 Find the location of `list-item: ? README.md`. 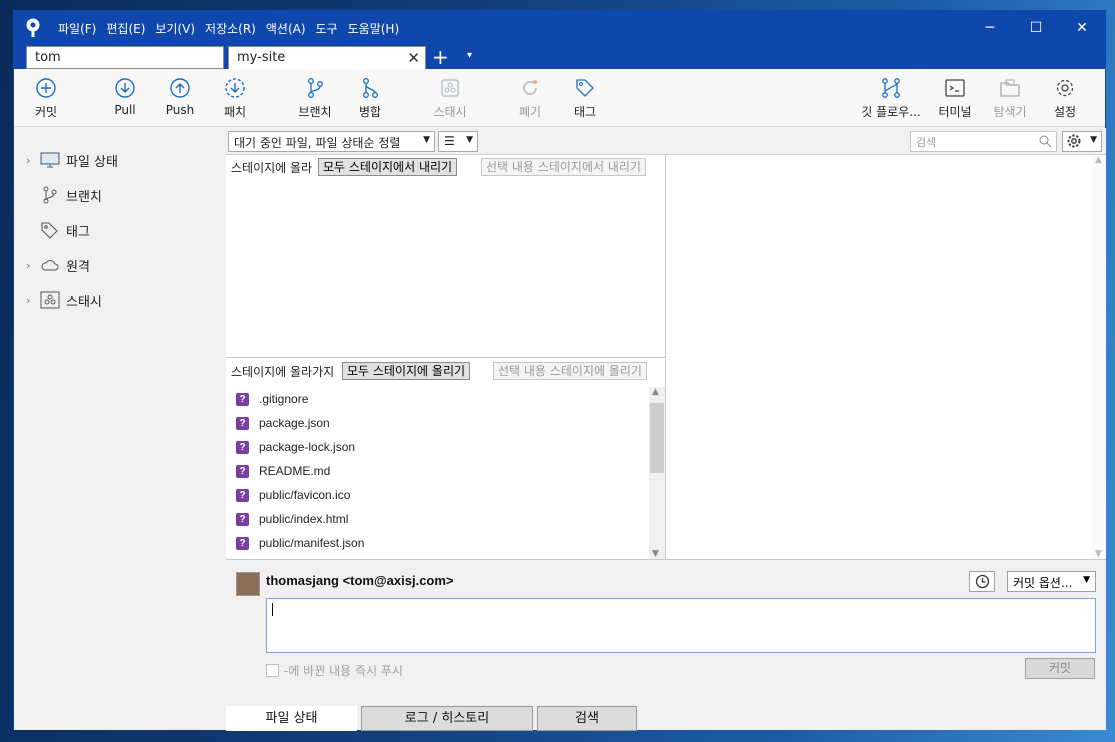

list-item: ? README.md is located at coordinates (438, 471).